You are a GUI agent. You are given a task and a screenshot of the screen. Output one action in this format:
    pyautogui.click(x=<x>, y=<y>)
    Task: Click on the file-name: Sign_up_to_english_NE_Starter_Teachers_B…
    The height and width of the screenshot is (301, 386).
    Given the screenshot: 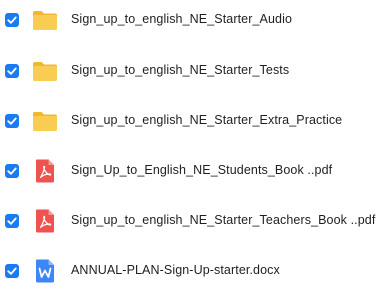 What is the action you would take?
    pyautogui.click(x=223, y=220)
    